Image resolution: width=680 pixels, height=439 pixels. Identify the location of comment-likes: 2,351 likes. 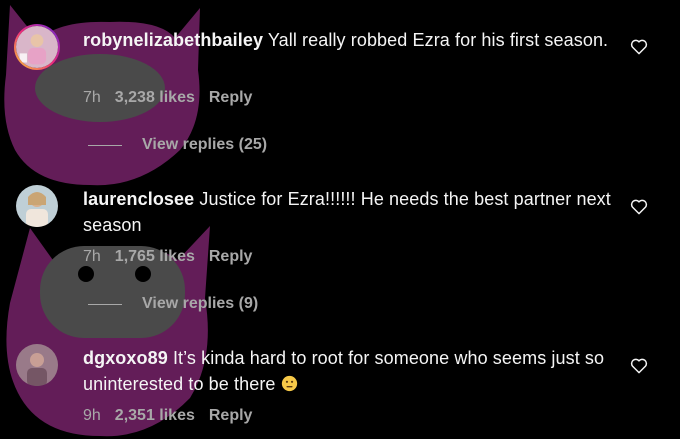
(155, 416).